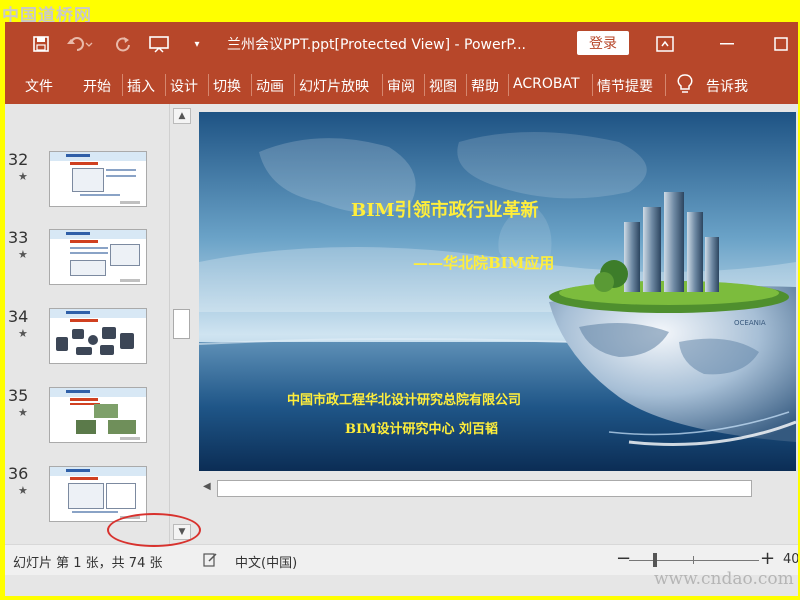 Image resolution: width=800 pixels, height=600 pixels. I want to click on slide-author: BIM设计研究中心 刘百韬, so click(421, 429).